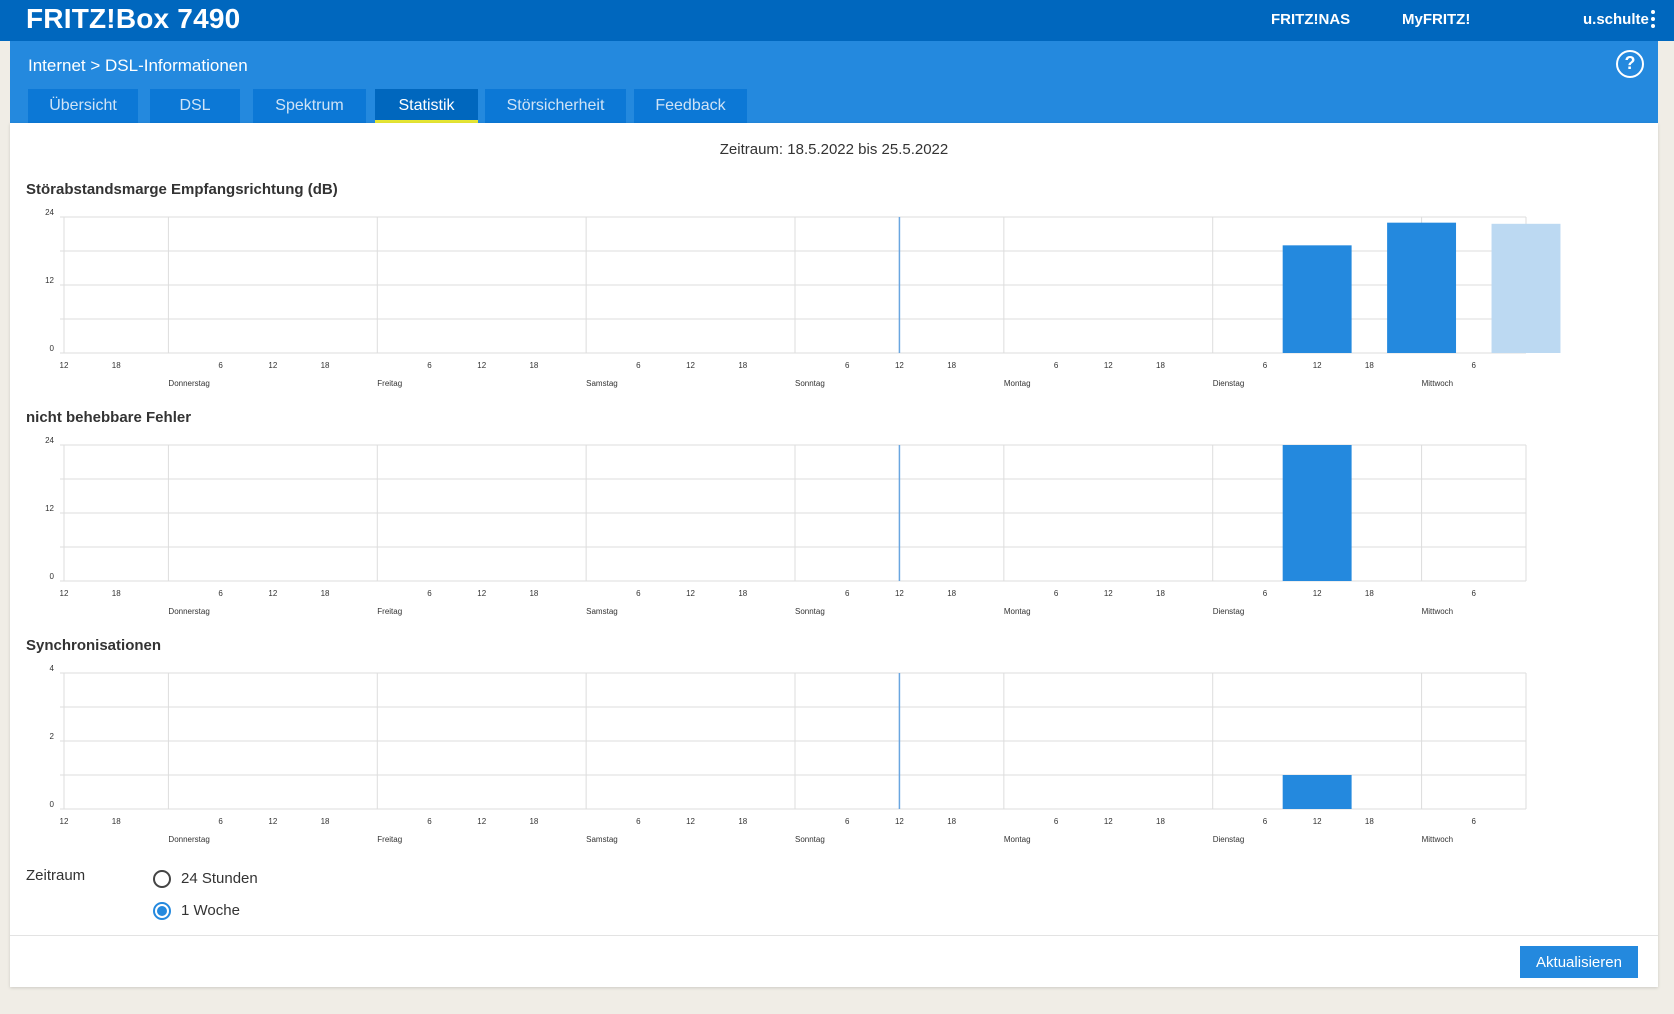  What do you see at coordinates (834, 935) in the screenshot?
I see `footer-divider` at bounding box center [834, 935].